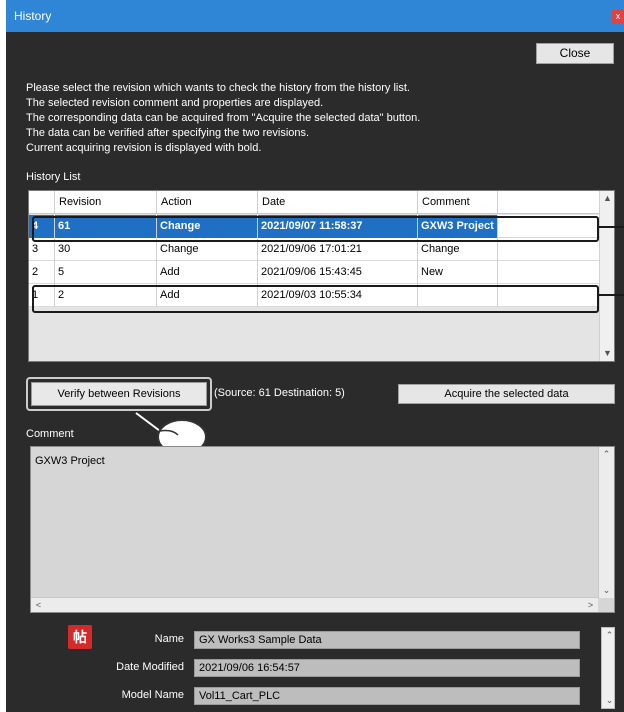 This screenshot has width=624, height=712. I want to click on row-action: Add, so click(207, 272).